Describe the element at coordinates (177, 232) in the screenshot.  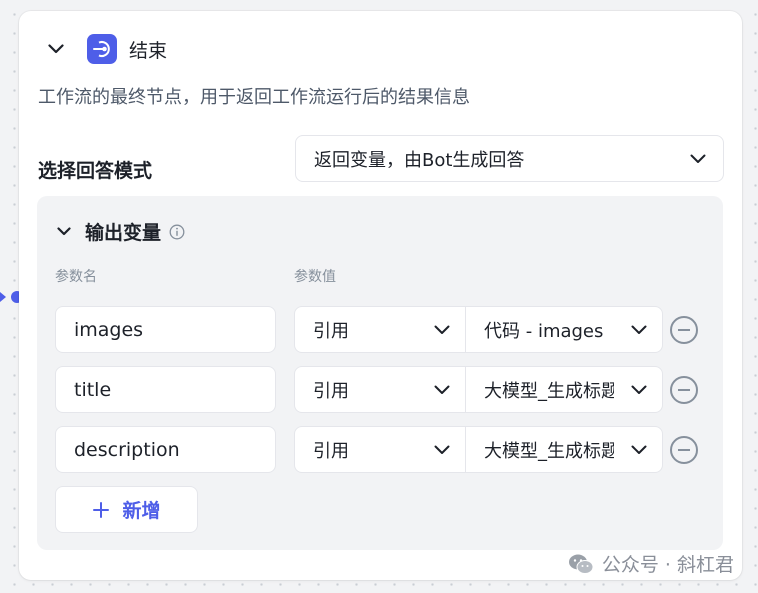
I see `info-icon` at that location.